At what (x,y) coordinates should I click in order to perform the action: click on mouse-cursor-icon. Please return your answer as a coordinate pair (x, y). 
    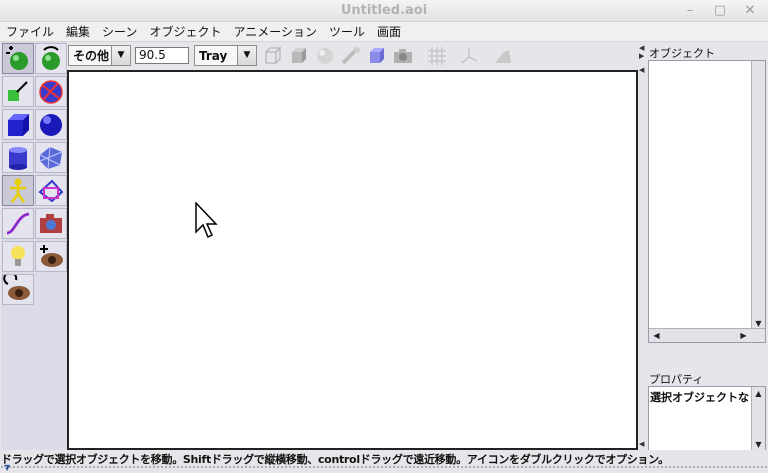
    Looking at the image, I should click on (206, 220).